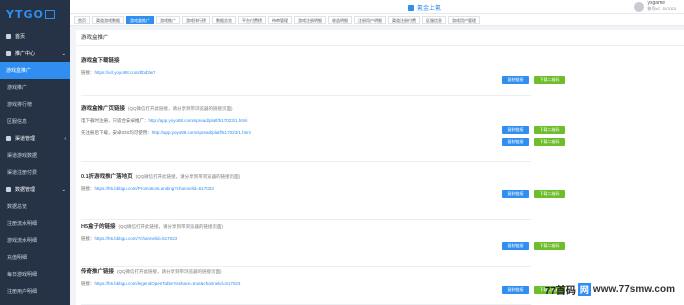 This screenshot has width=684, height=305. What do you see at coordinates (116, 132) in the screenshot?
I see `link-label: 先注册后下载，安卓IOS均可使用：` at bounding box center [116, 132].